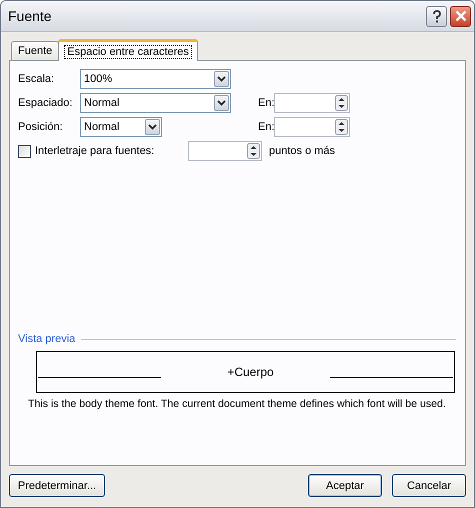  I want to click on preview-description: This is the body theme font. The current document theme defines which font will be used., so click(237, 404).